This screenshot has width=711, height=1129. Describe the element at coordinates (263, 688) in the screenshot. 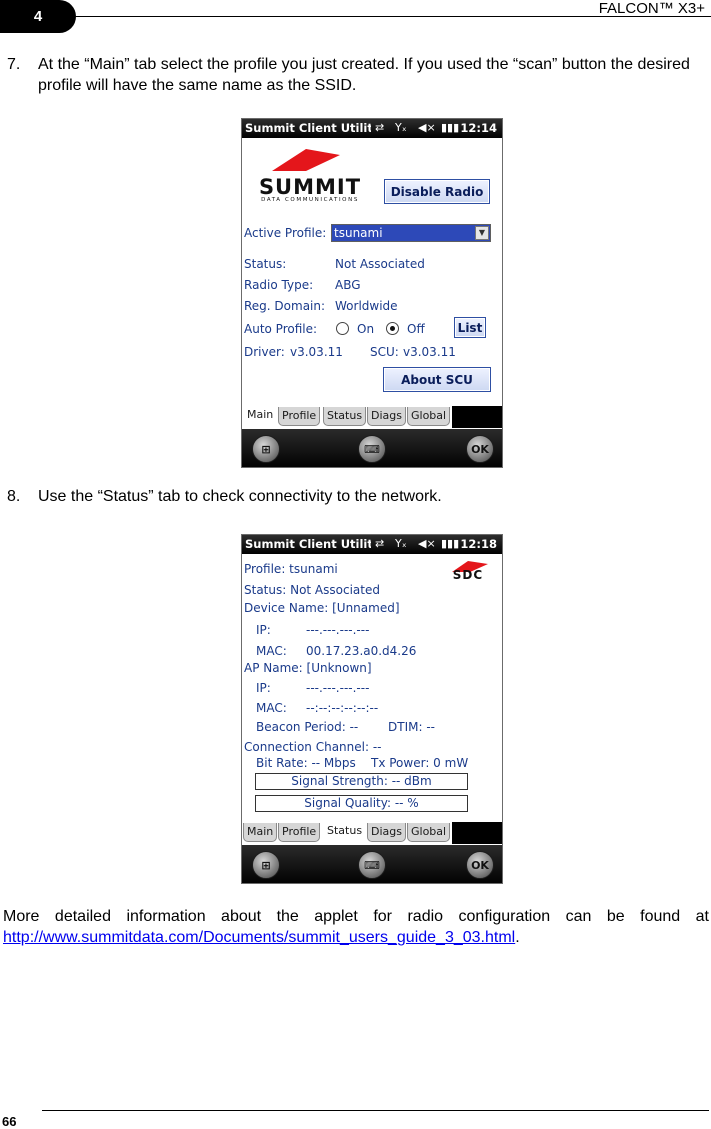

I see `ap-ip-label: IP:` at that location.